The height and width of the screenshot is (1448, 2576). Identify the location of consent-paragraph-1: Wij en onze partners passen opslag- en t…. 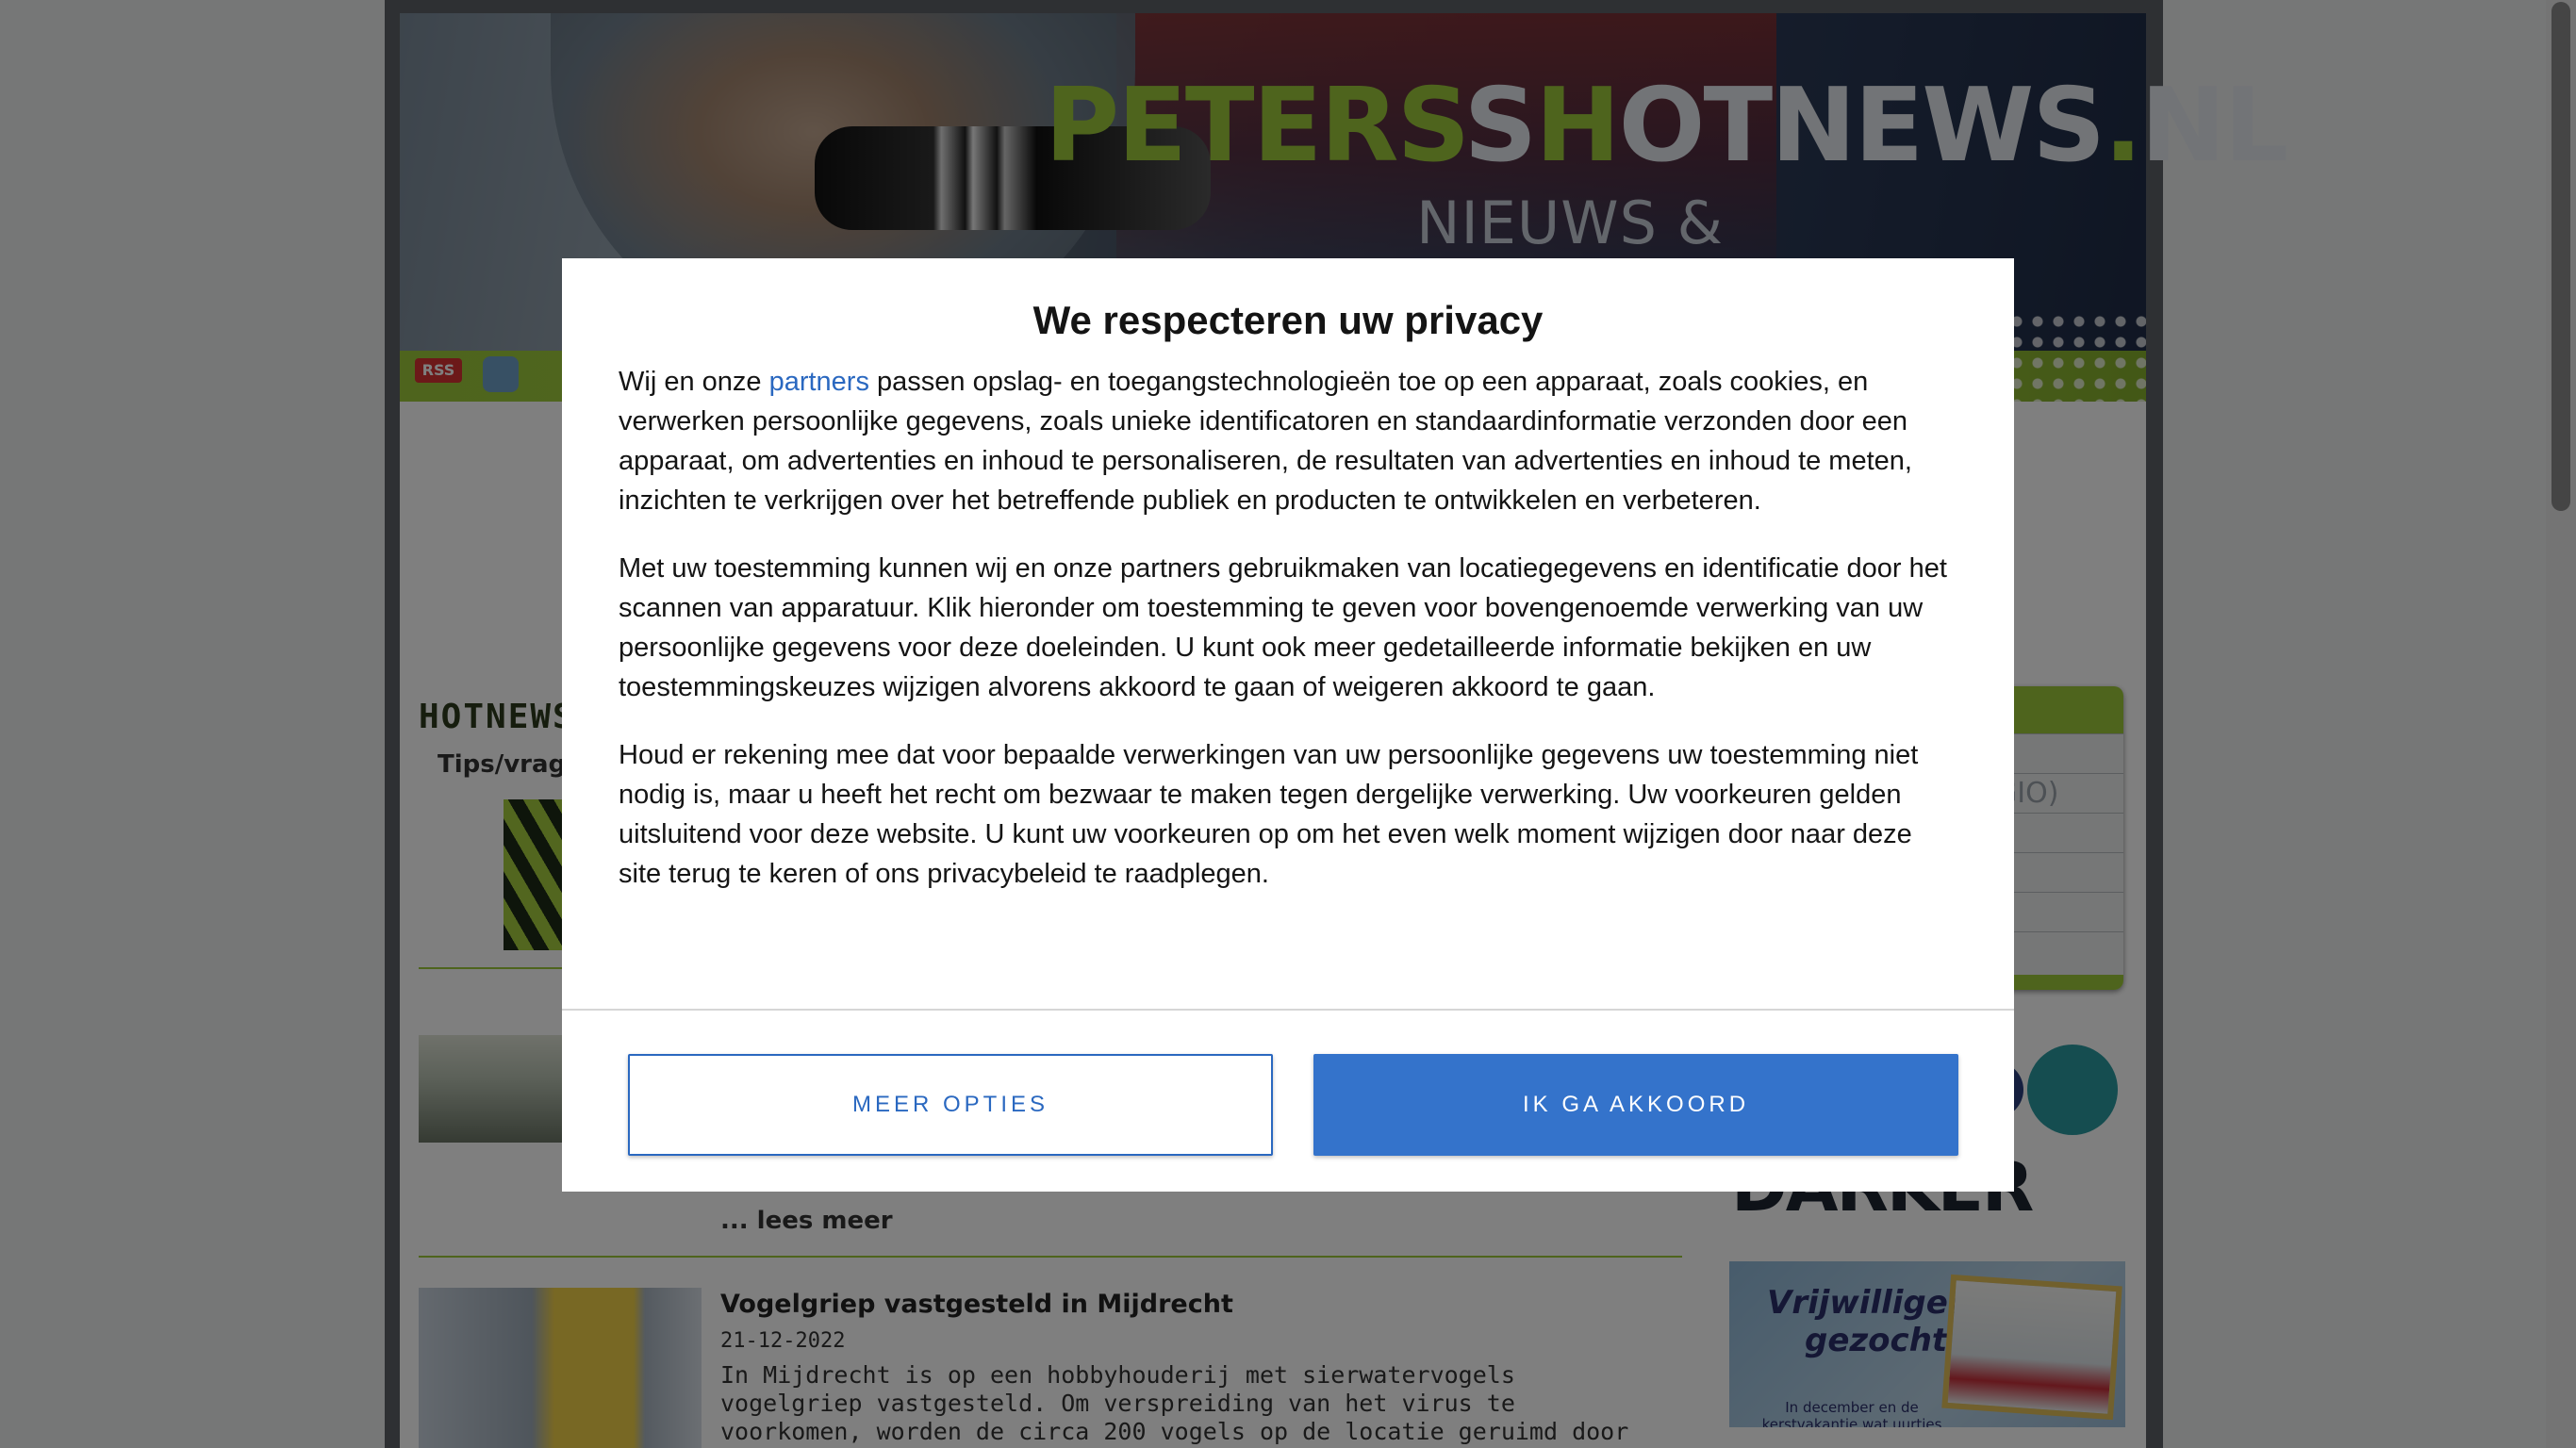
(1288, 441).